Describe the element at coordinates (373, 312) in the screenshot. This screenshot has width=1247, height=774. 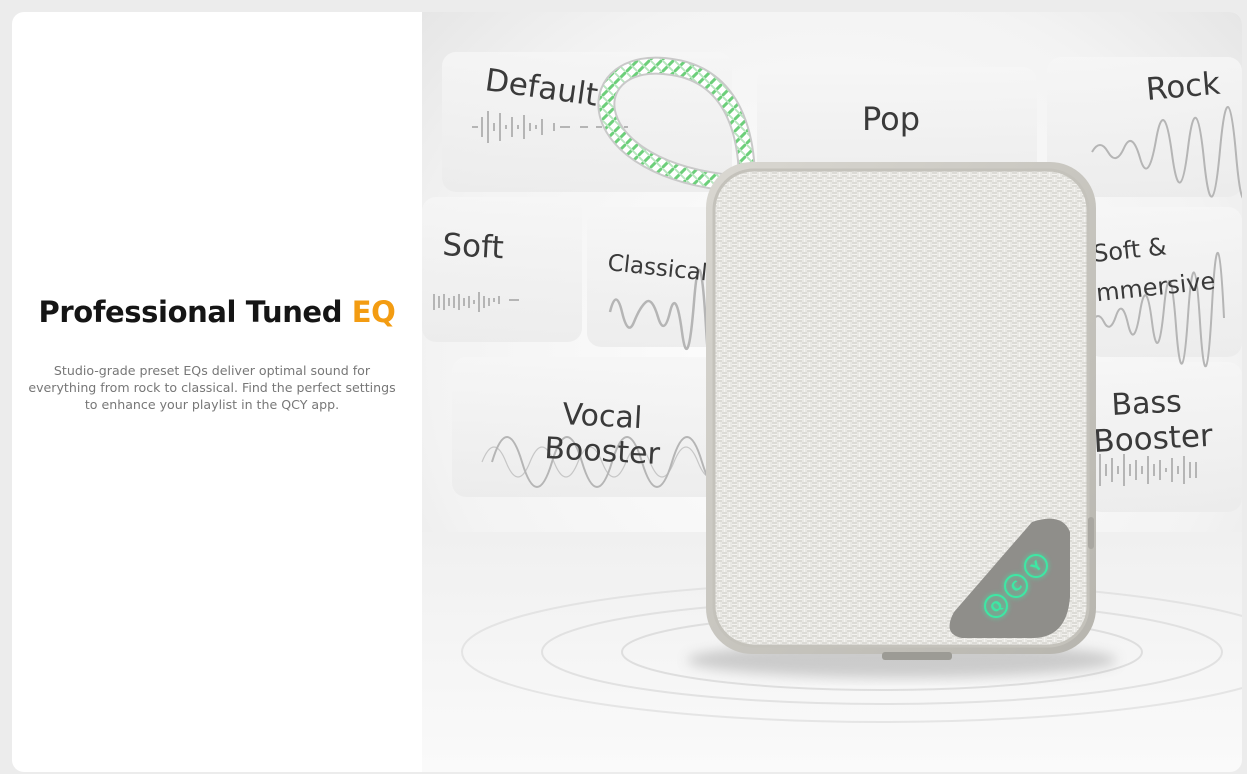
I see `headline-accent: EQ` at that location.